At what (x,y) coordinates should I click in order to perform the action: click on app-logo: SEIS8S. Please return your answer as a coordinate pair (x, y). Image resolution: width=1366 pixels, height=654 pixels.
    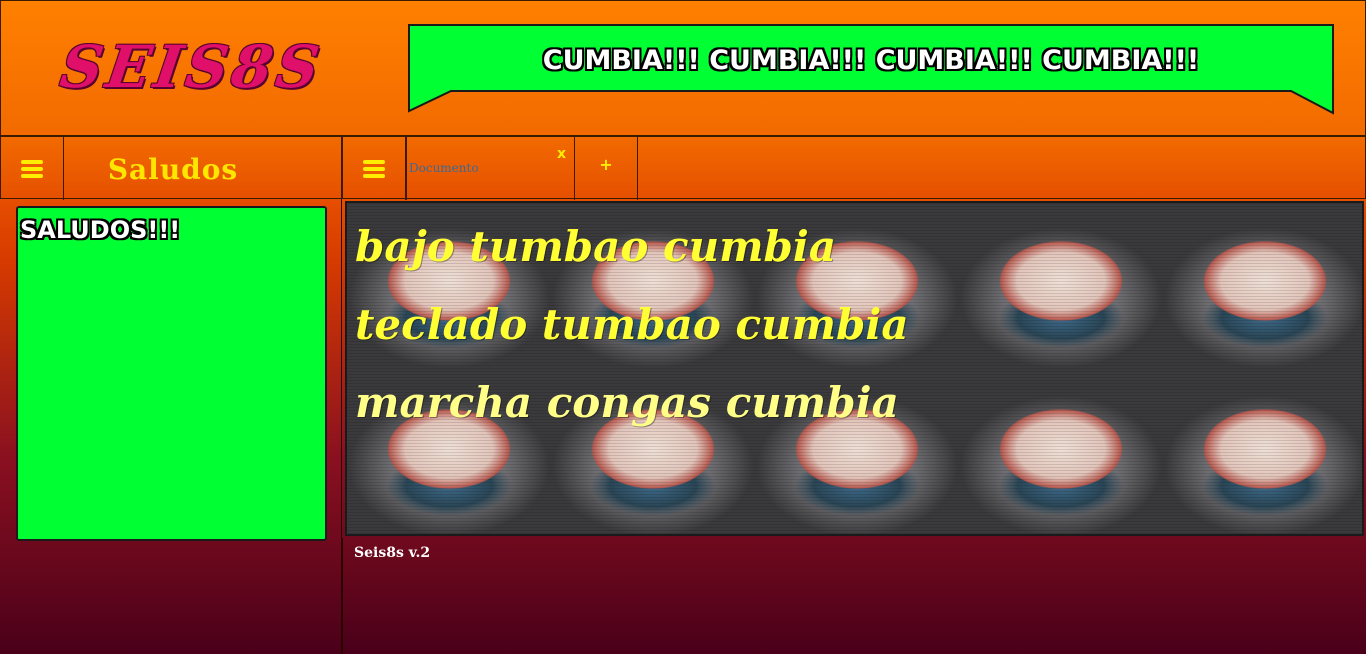
    Looking at the image, I should click on (192, 67).